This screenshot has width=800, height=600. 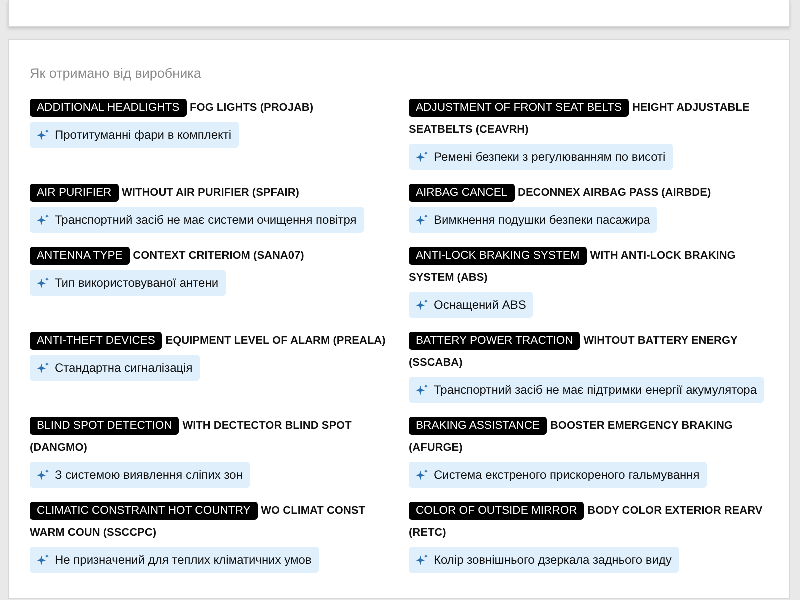 What do you see at coordinates (596, 390) in the screenshot?
I see `description-text: Транспортний засіб не має підтримки енергії акумулятора` at bounding box center [596, 390].